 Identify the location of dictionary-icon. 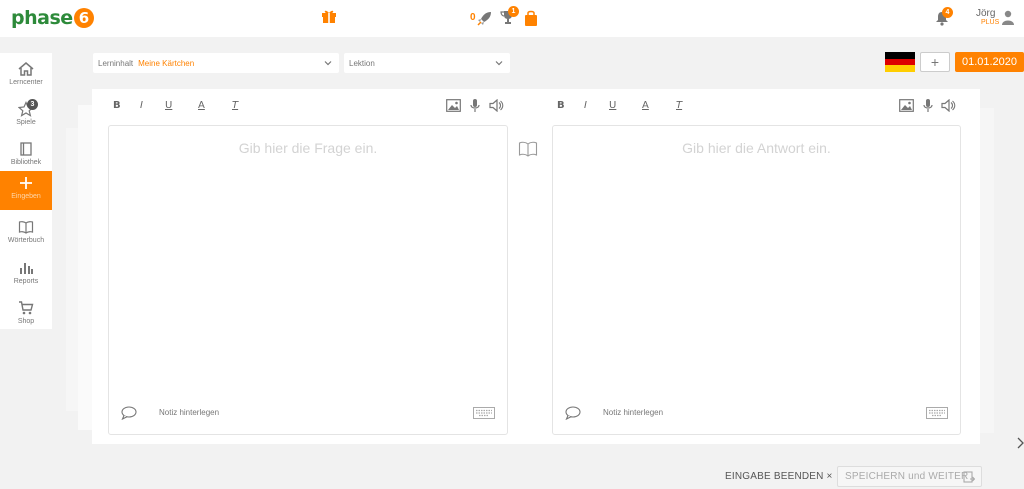
(26, 227).